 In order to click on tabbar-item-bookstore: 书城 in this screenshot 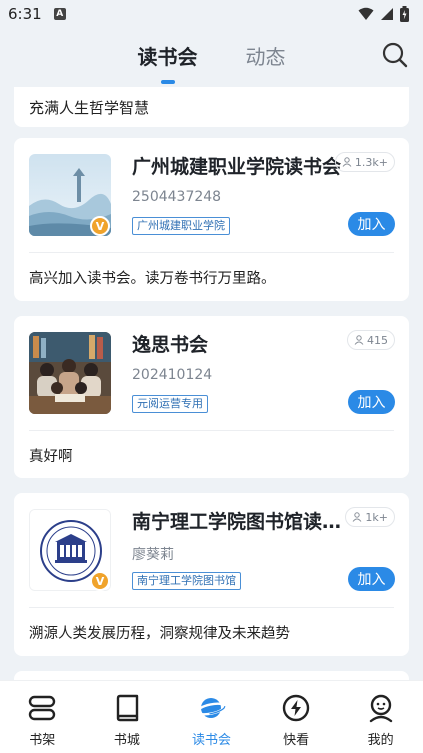, I will do `click(127, 717)`.